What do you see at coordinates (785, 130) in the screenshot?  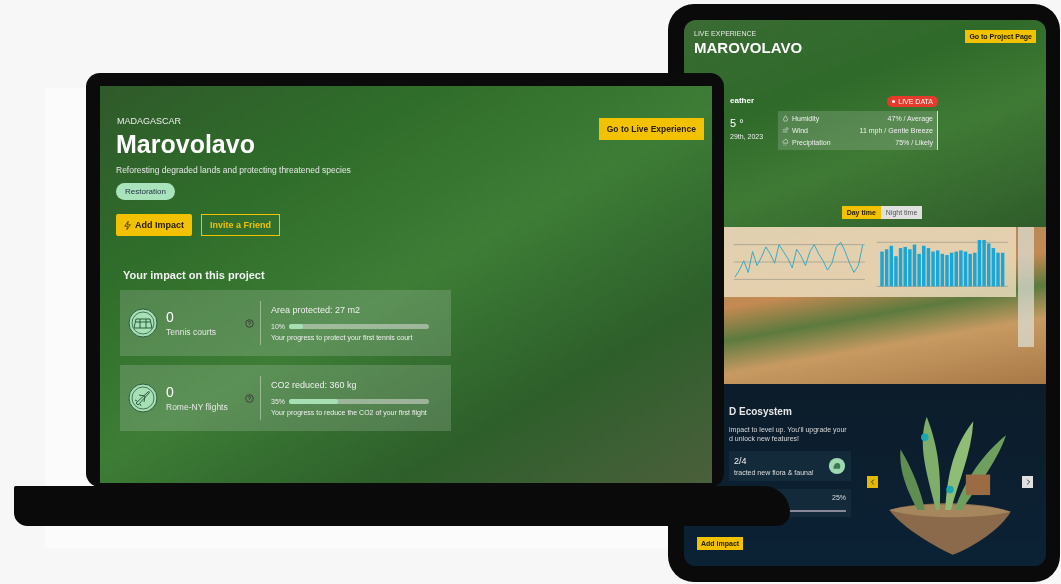 I see `wind-icon` at bounding box center [785, 130].